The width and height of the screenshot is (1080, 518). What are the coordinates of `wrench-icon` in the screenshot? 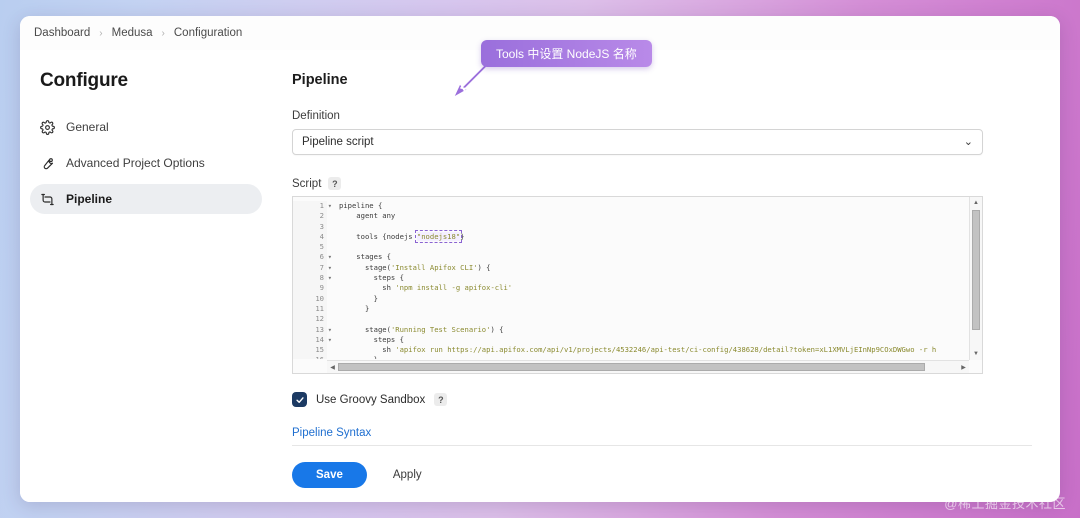 It's located at (47, 163).